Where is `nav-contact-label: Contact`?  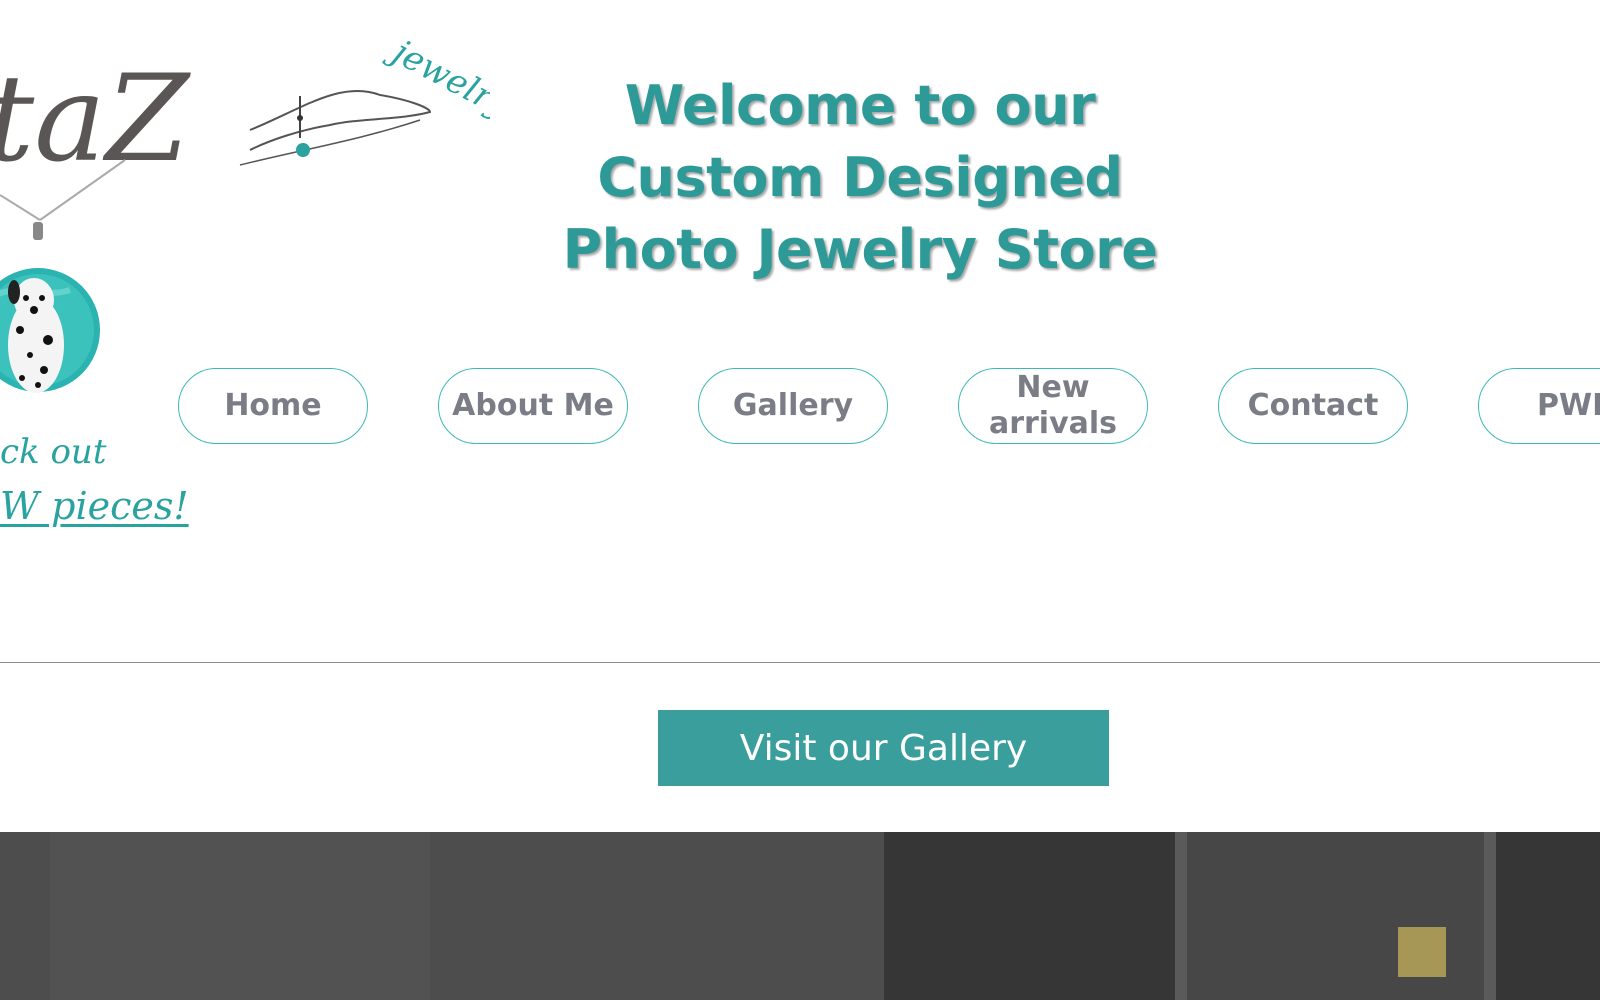 nav-contact-label: Contact is located at coordinates (1313, 405).